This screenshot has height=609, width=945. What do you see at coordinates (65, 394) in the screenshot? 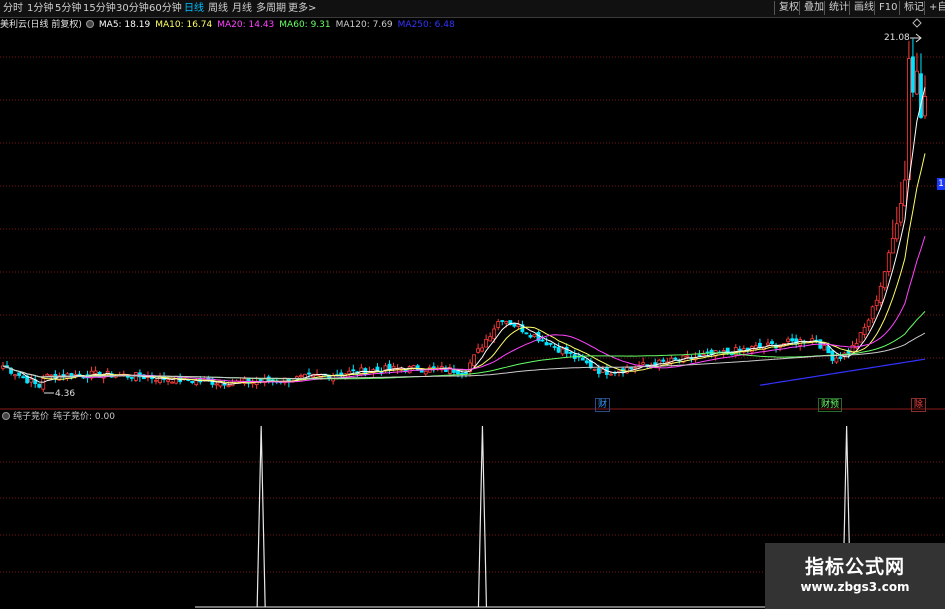
I see `low-price-label: 4.36` at bounding box center [65, 394].